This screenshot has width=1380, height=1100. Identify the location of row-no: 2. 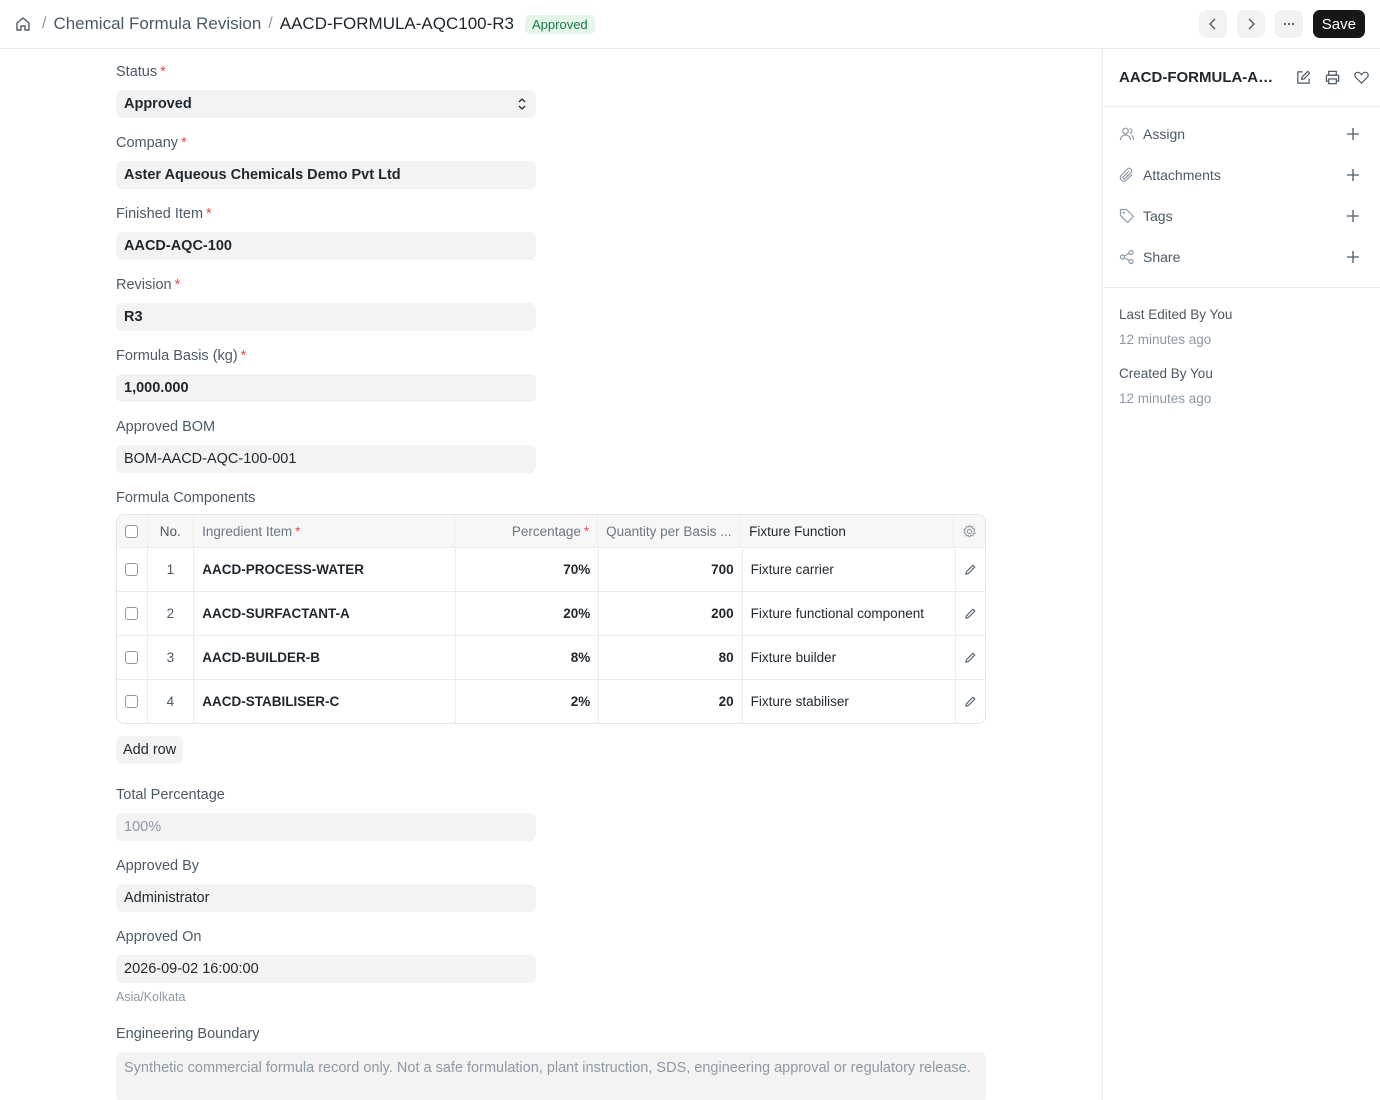
(171, 613).